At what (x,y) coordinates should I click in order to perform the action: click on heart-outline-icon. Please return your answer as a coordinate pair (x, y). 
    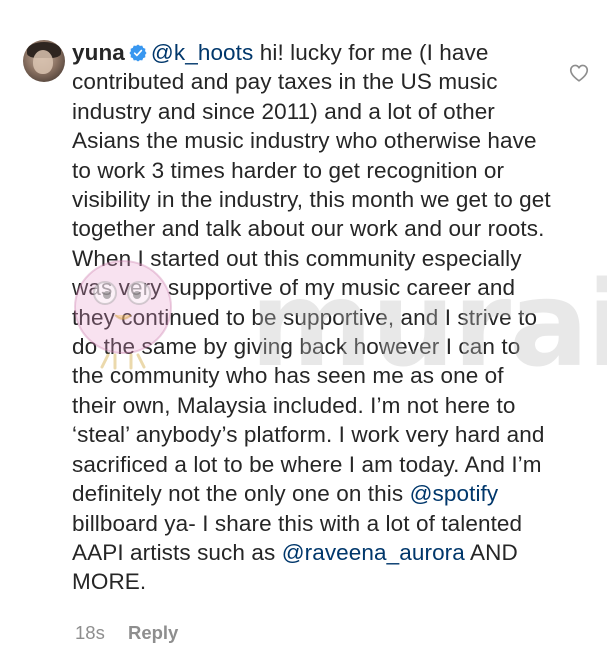
    Looking at the image, I should click on (579, 73).